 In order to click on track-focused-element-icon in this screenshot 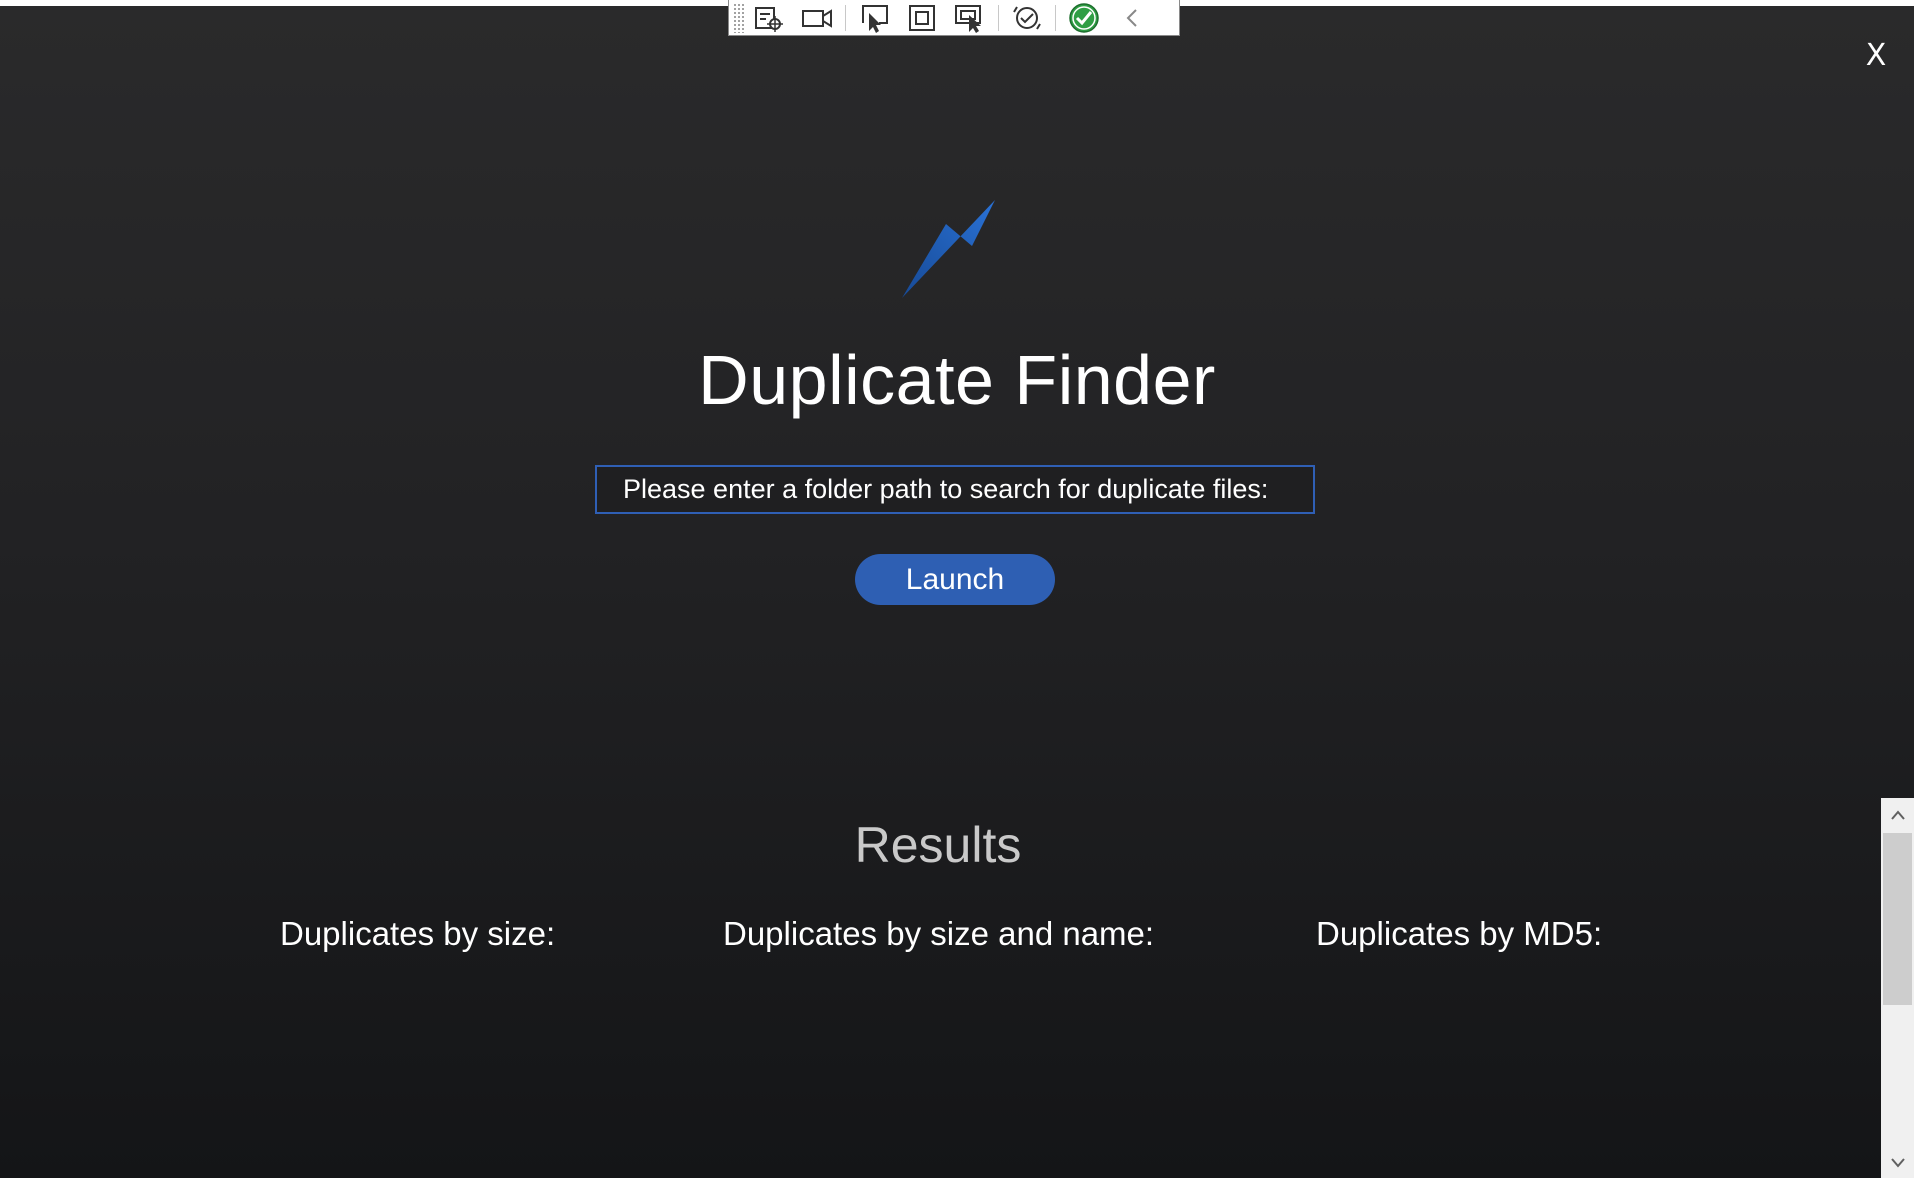, I will do `click(970, 18)`.